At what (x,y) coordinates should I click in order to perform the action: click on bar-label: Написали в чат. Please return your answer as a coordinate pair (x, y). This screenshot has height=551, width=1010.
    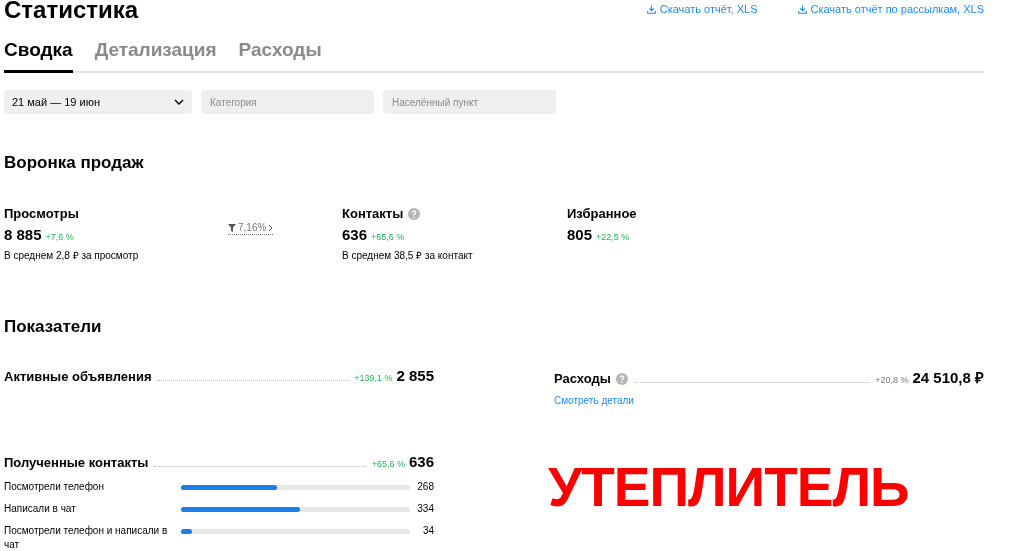
    Looking at the image, I should click on (40, 509).